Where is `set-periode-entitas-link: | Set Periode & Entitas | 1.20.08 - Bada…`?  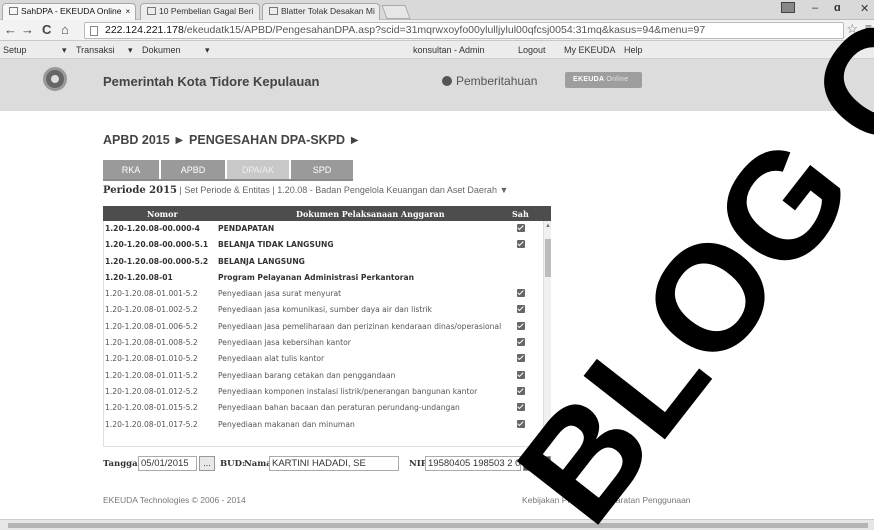 set-periode-entitas-link: | Set Periode & Entitas | 1.20.08 - Bada… is located at coordinates (344, 190).